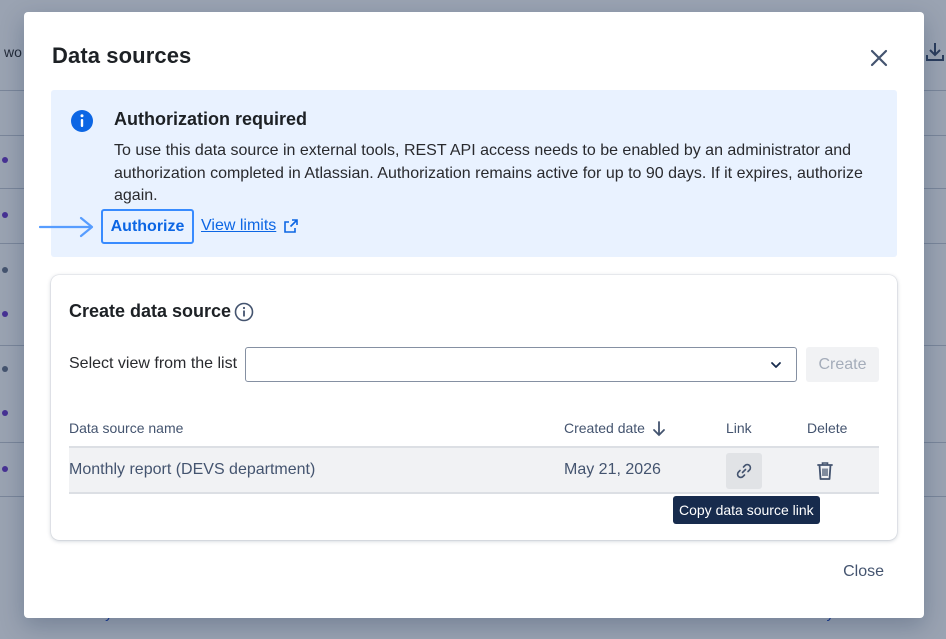  I want to click on select-view-label: Select view from the list, so click(153, 363).